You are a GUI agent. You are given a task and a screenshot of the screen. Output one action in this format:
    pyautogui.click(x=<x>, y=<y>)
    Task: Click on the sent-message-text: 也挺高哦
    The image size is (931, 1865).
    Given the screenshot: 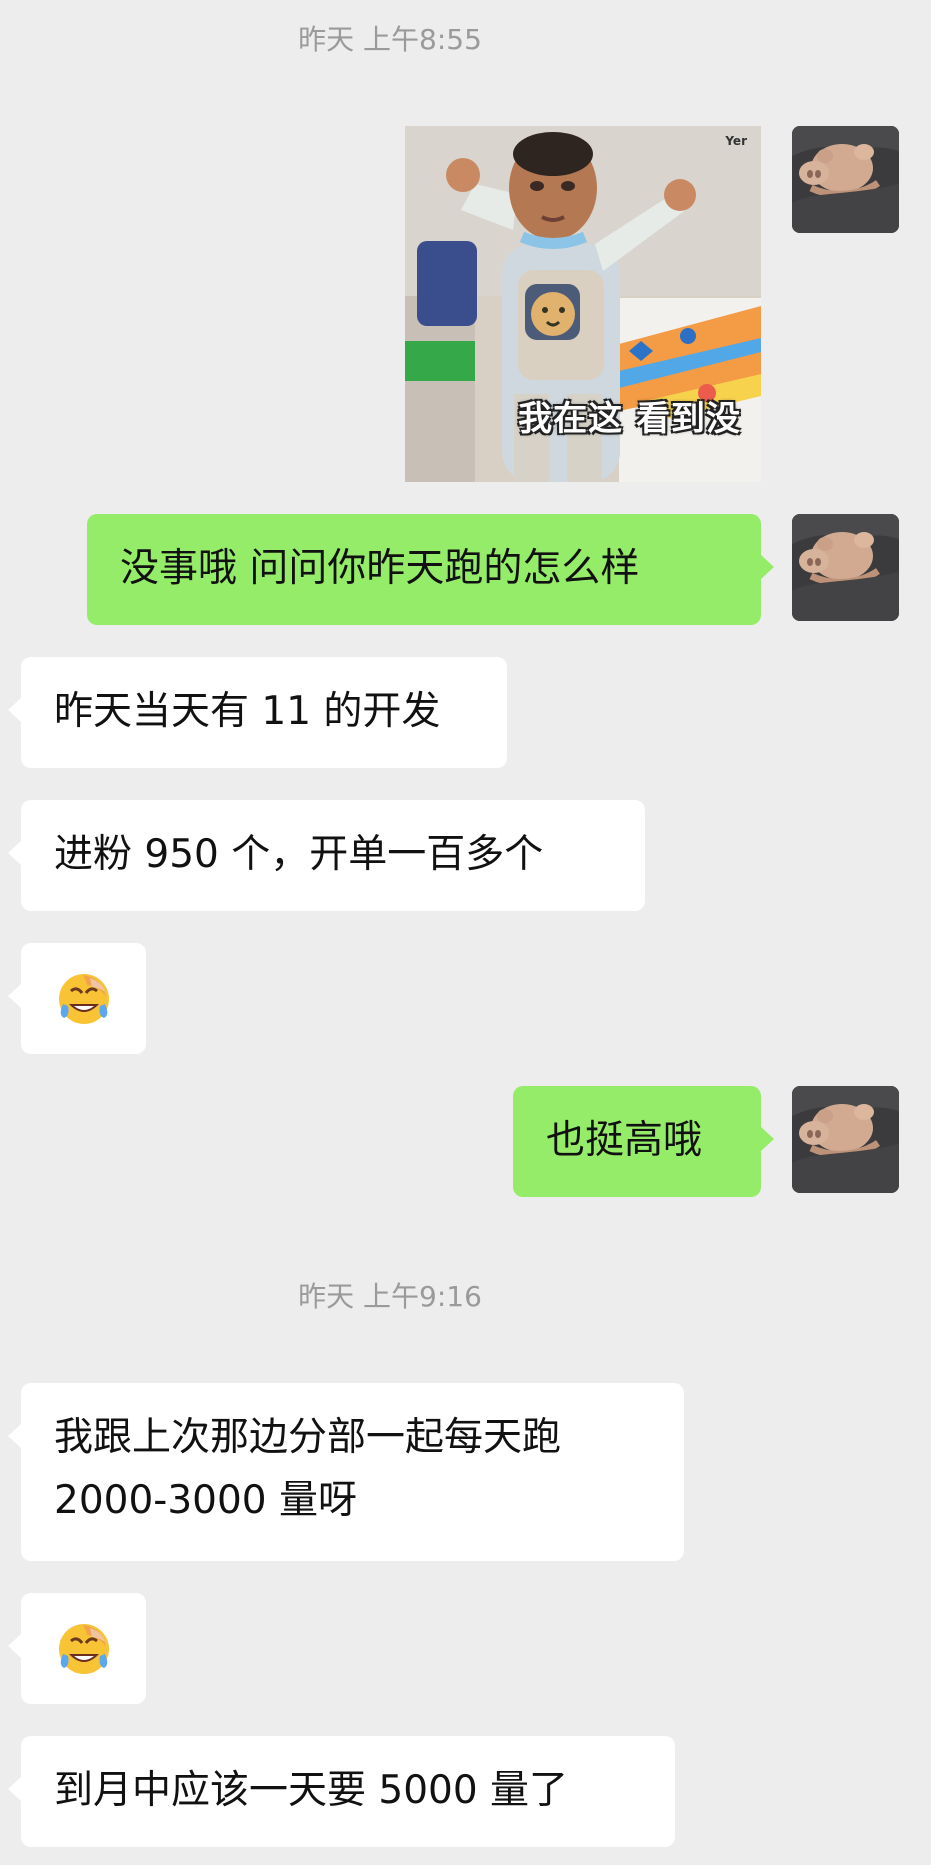 What is the action you would take?
    pyautogui.click(x=624, y=1140)
    